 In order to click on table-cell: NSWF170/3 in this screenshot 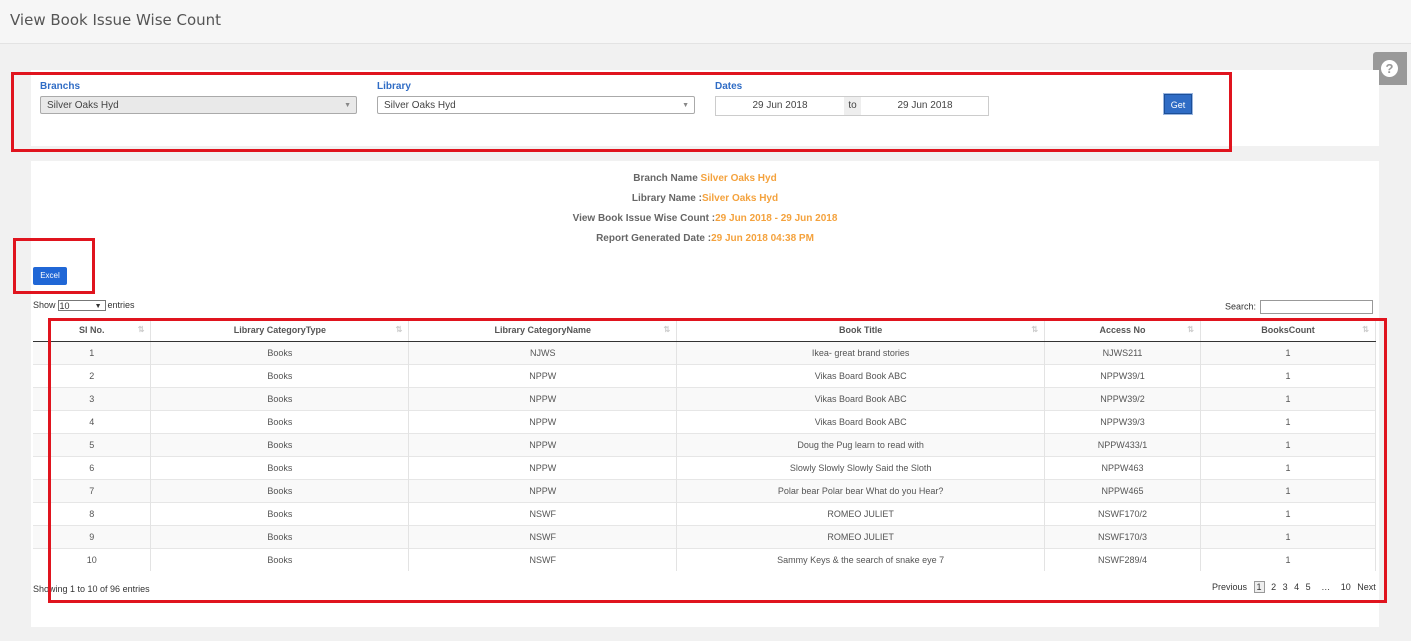, I will do `click(1122, 537)`.